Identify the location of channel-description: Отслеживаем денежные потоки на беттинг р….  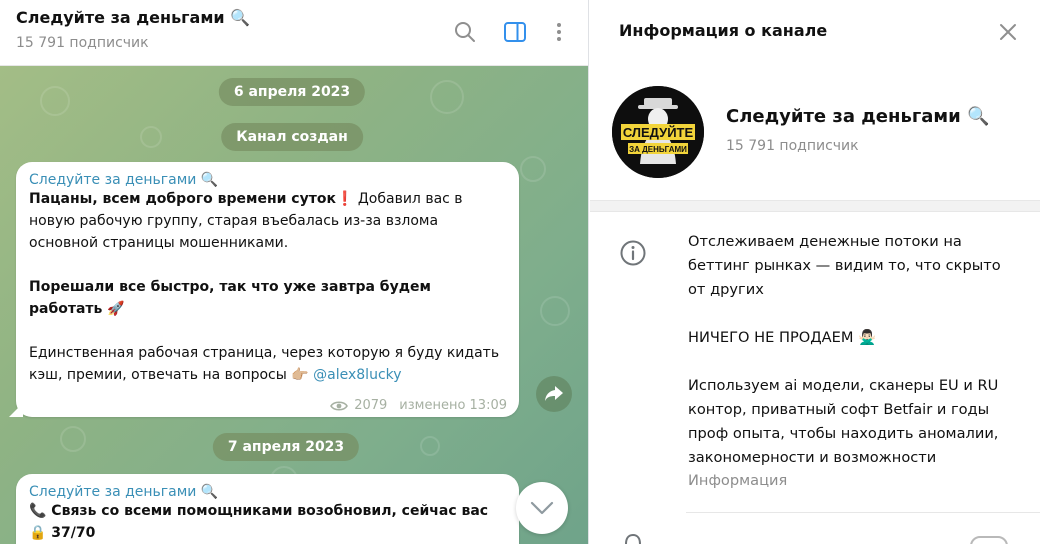
(853, 350).